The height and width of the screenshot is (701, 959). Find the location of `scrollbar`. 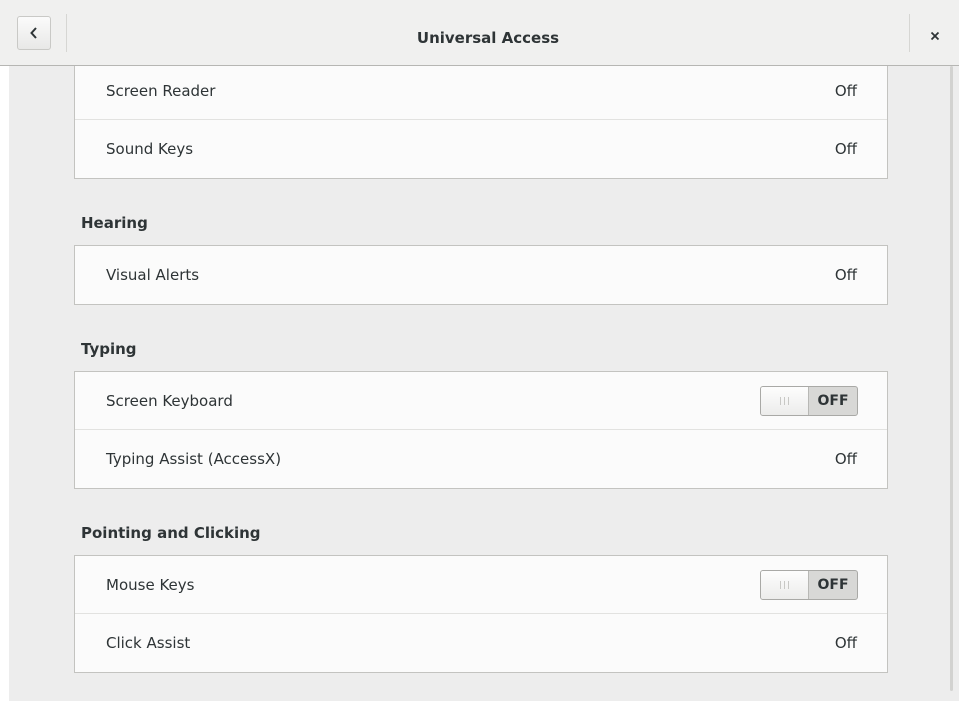

scrollbar is located at coordinates (951, 378).